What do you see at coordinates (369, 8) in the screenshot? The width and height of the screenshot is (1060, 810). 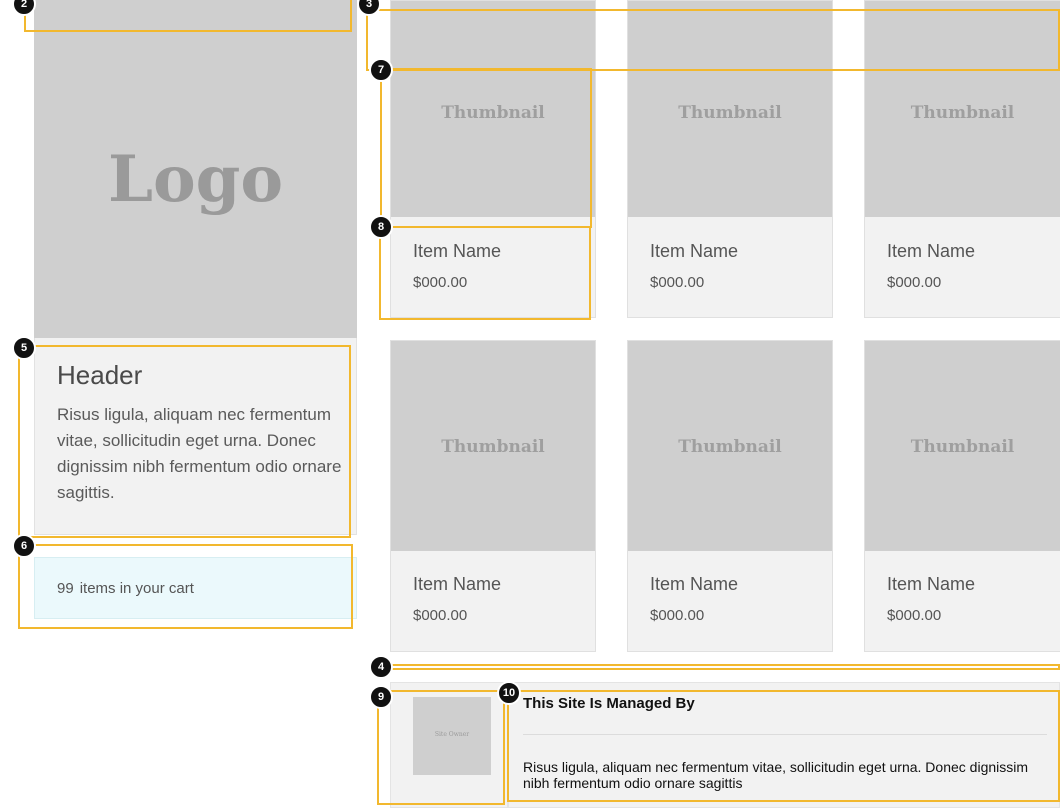 I see `annotation-badge-3: 3` at bounding box center [369, 8].